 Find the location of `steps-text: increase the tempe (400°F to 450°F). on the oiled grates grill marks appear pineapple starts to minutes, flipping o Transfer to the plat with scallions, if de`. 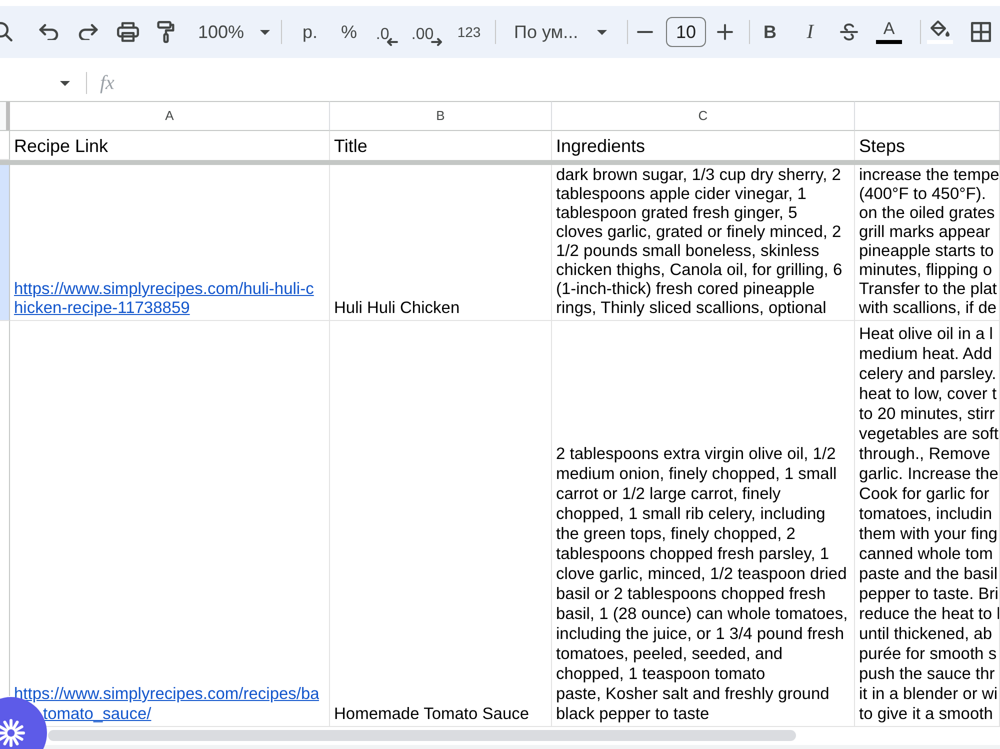

steps-text: increase the tempe (400°F to 450°F). on the oiled grates grill marks appear pineapple starts to minutes, flipping o Transfer to the plat with scallions, if de is located at coordinates (929, 242).